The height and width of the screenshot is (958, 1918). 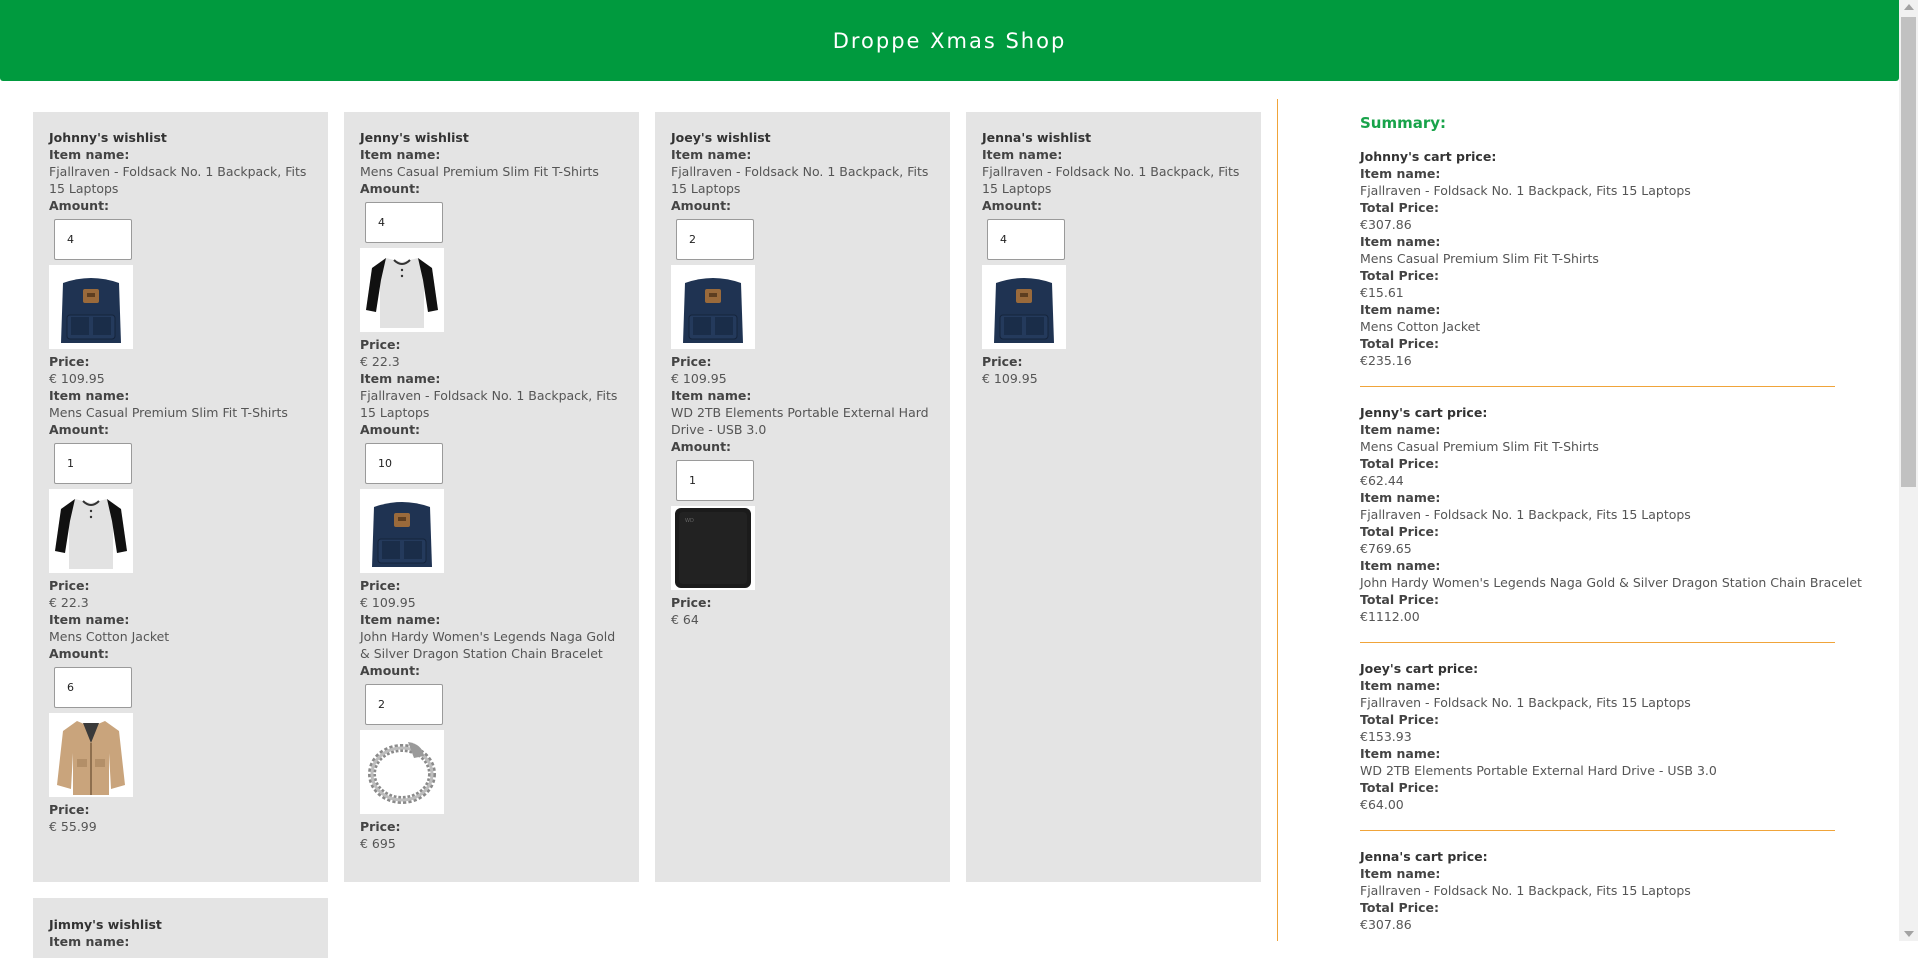 I want to click on total-price: €64.00, so click(x=1382, y=804).